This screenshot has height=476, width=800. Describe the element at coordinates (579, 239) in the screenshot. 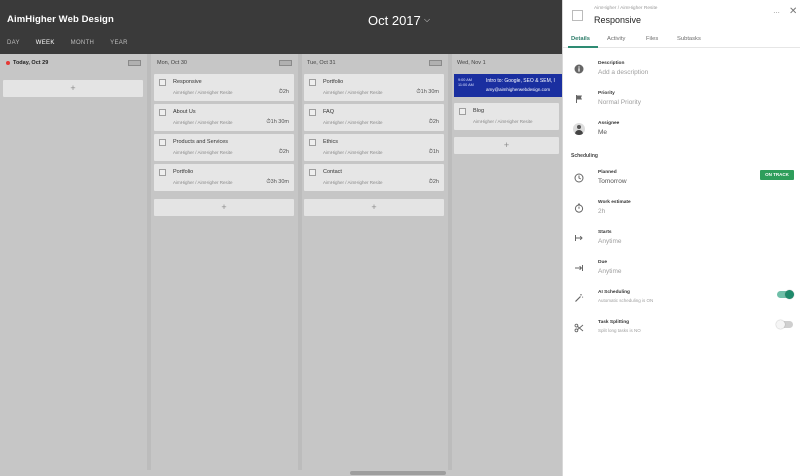

I see `start-arrow-icon` at that location.